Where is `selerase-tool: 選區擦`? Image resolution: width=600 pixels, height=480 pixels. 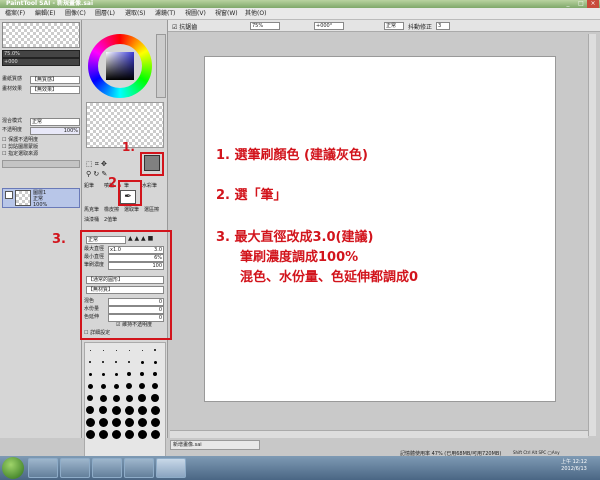
selerase-tool: 選區擦 is located at coordinates (151, 209).